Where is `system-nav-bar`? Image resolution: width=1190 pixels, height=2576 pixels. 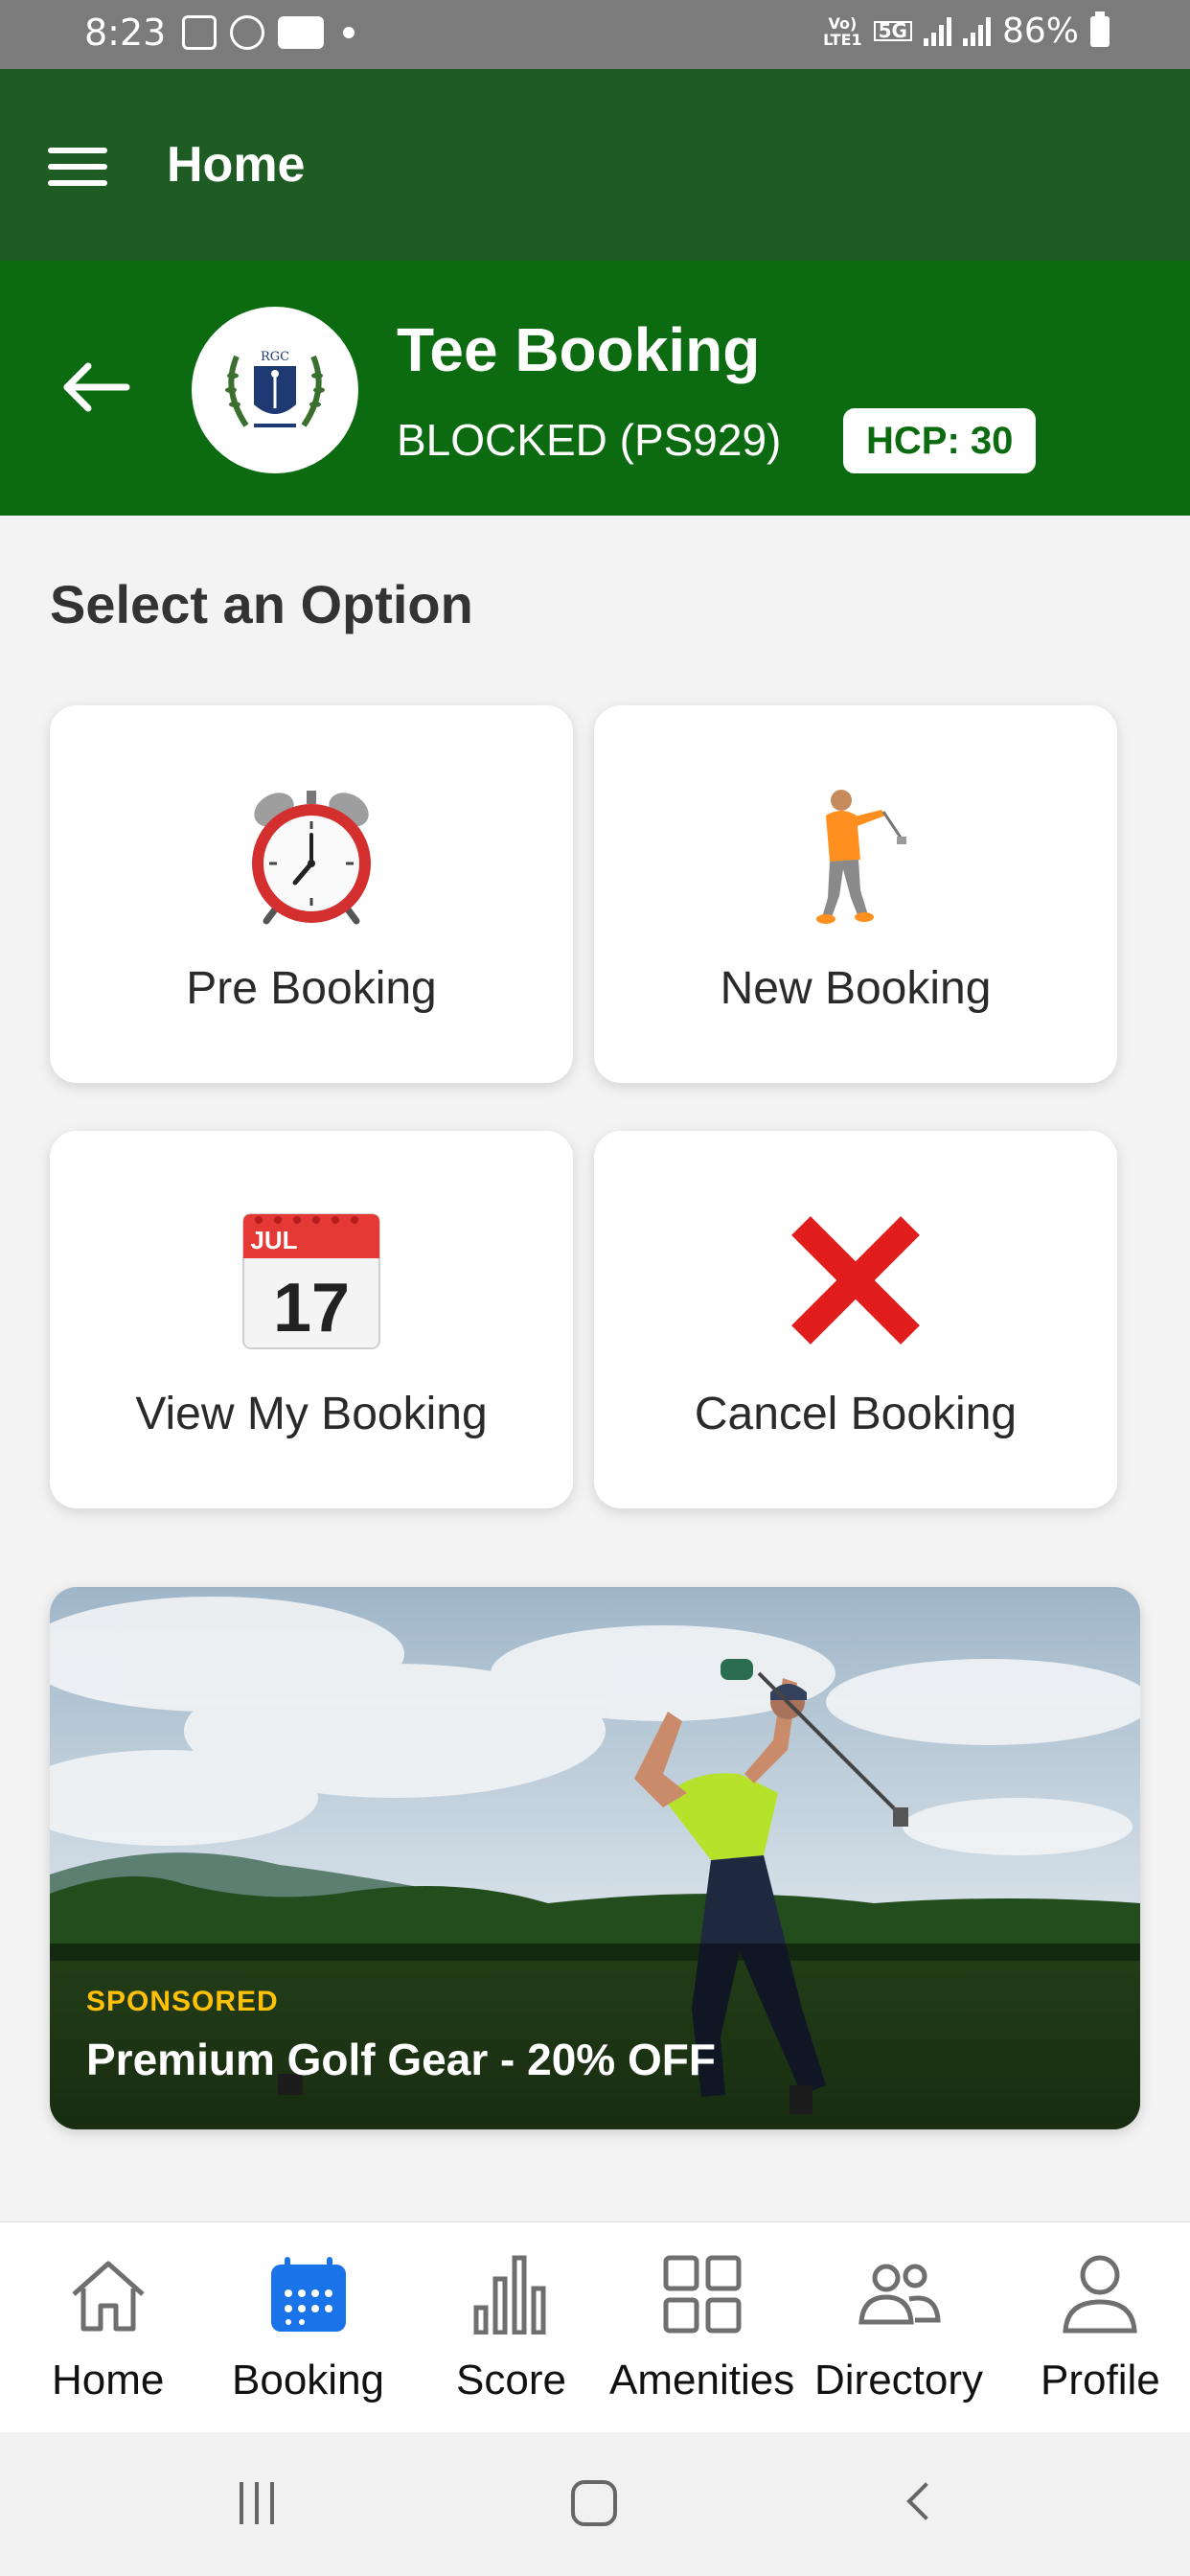 system-nav-bar is located at coordinates (595, 2504).